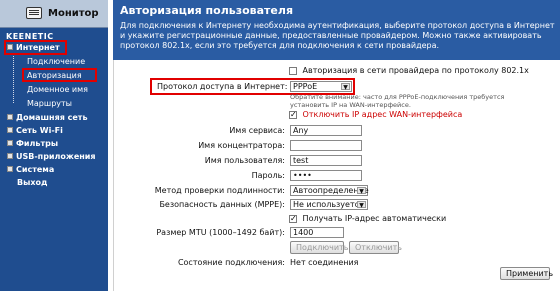 The height and width of the screenshot is (291, 560). What do you see at coordinates (222, 86) in the screenshot?
I see `protocol-label: Протокол доступа в Интернет:` at bounding box center [222, 86].